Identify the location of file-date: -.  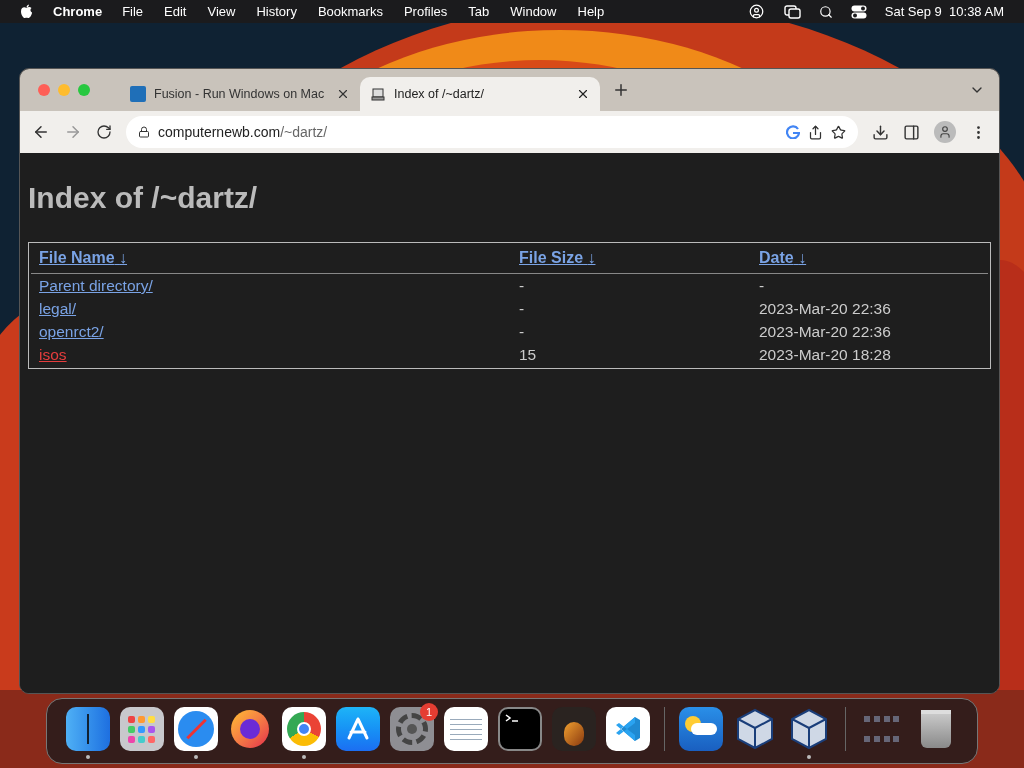
(762, 286).